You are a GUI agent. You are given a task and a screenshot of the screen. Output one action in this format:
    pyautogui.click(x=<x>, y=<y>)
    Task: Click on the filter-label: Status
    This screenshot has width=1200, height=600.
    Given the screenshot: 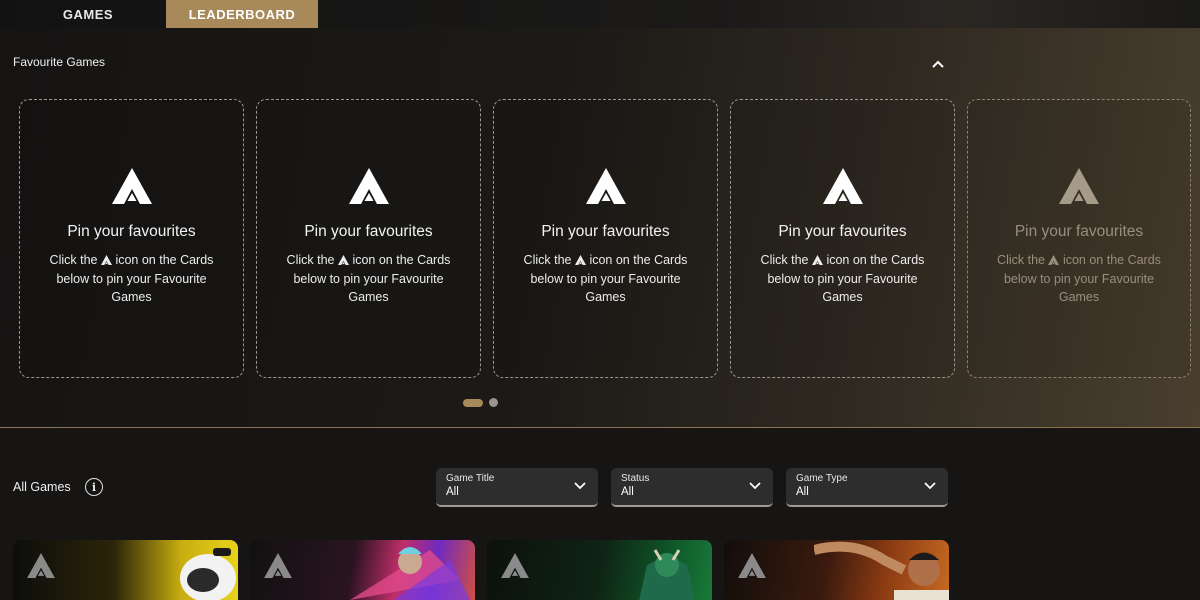 What is the action you would take?
    pyautogui.click(x=635, y=478)
    